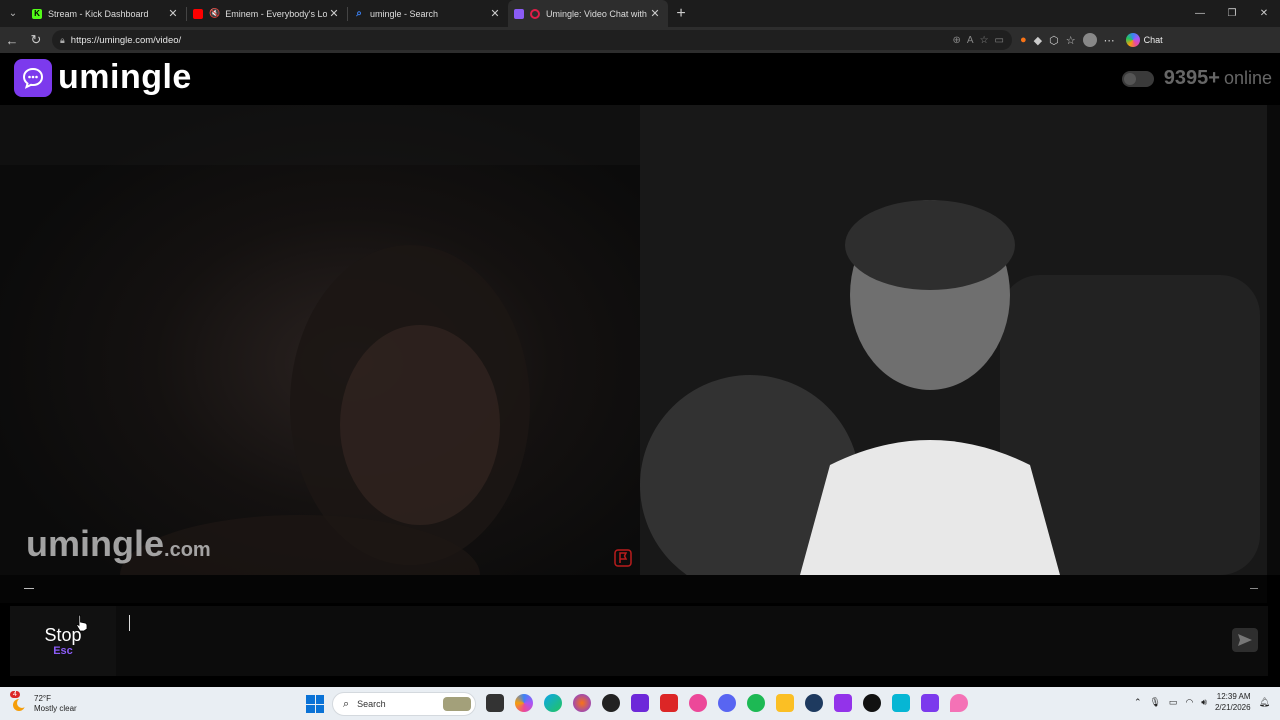 The width and height of the screenshot is (1280, 720). I want to click on search-icon: ⌕, so click(346, 703).